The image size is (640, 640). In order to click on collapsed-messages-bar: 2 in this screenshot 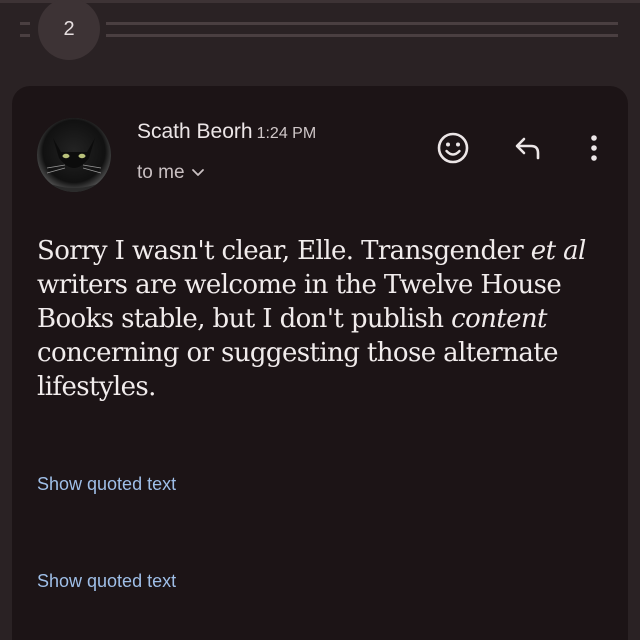, I will do `click(320, 35)`.